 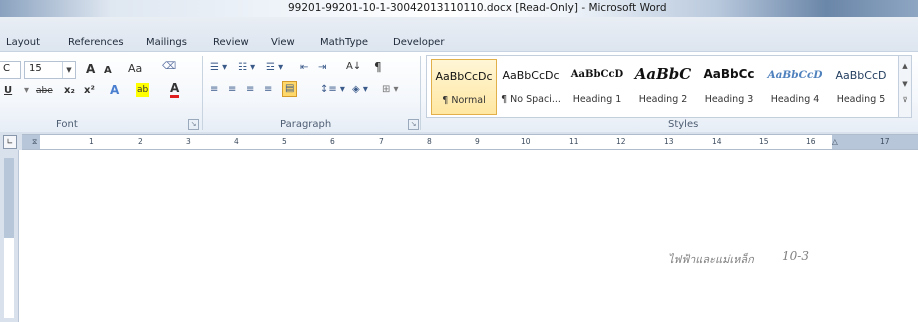 I want to click on styles-group-label: Styles, so click(x=683, y=124).